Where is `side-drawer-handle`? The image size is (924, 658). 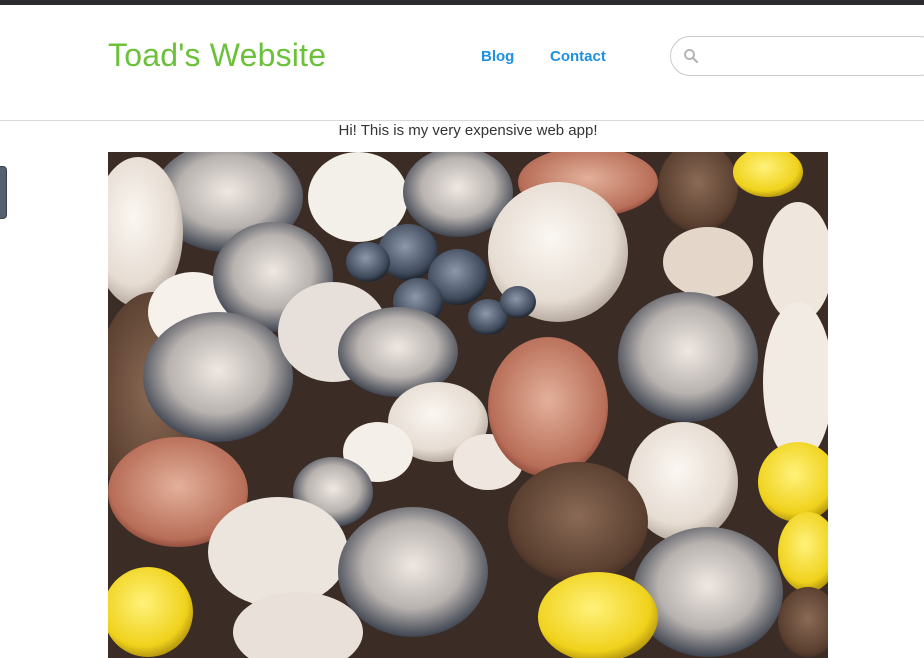 side-drawer-handle is located at coordinates (3, 192).